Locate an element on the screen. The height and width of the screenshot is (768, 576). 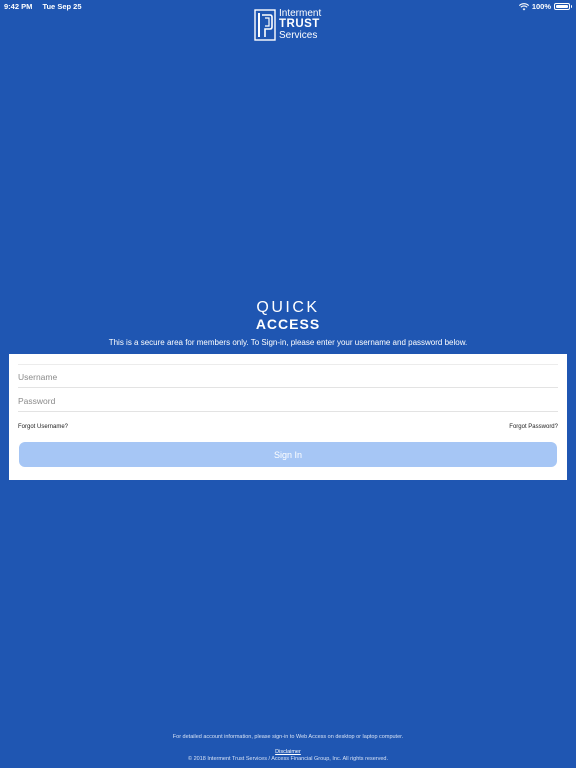
logo-text: Interment TRUST Services is located at coordinates (300, 25).